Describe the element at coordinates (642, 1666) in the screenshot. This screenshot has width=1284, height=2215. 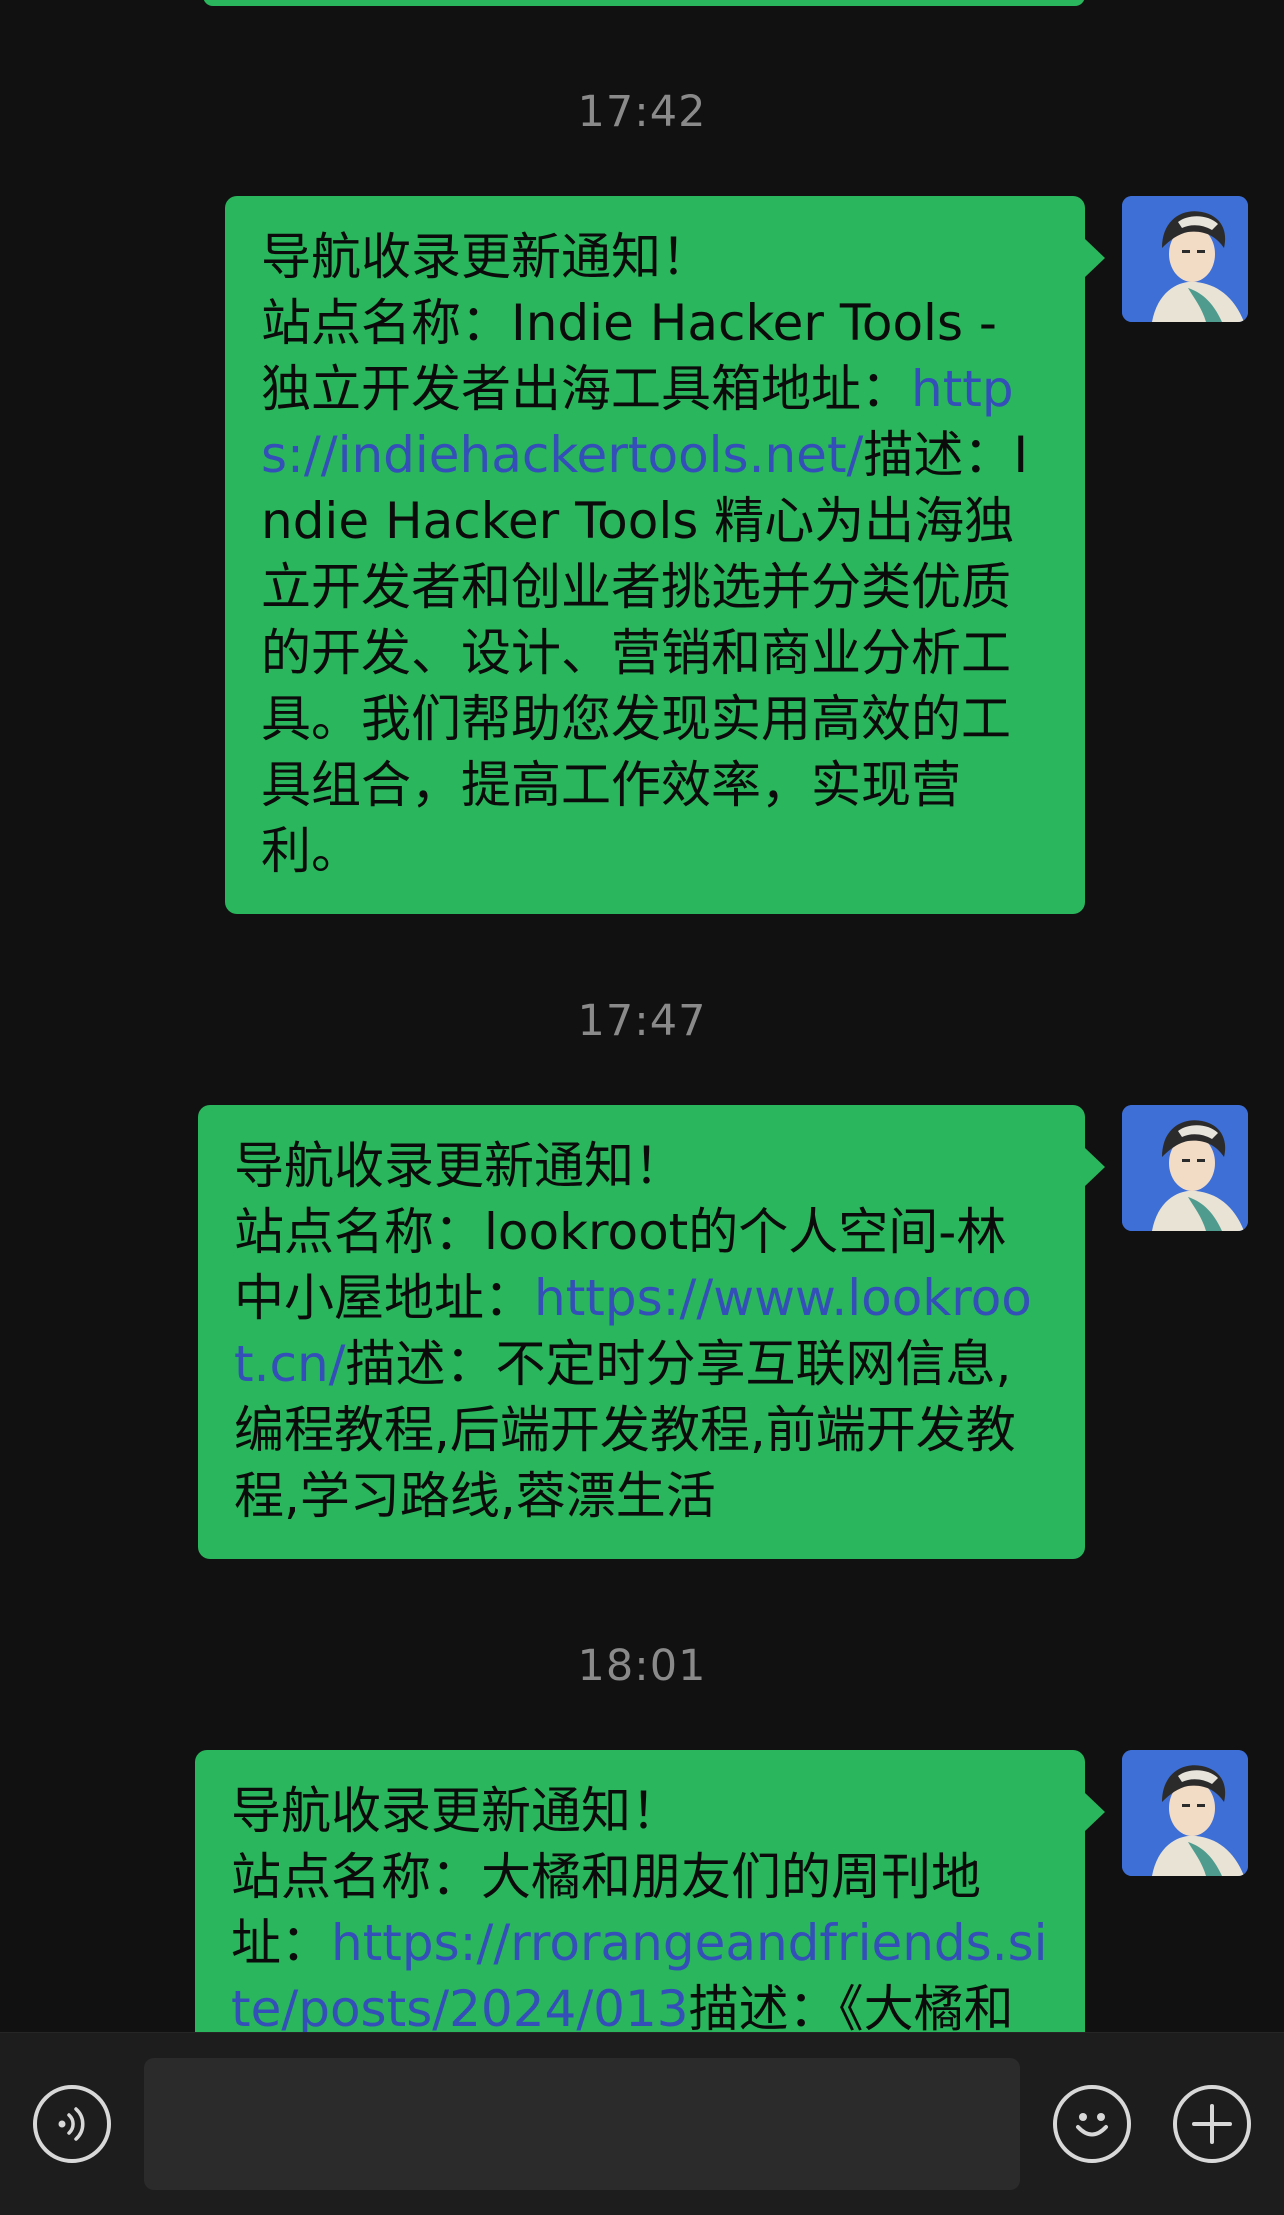
I see `message-timestamp: 18:01` at that location.